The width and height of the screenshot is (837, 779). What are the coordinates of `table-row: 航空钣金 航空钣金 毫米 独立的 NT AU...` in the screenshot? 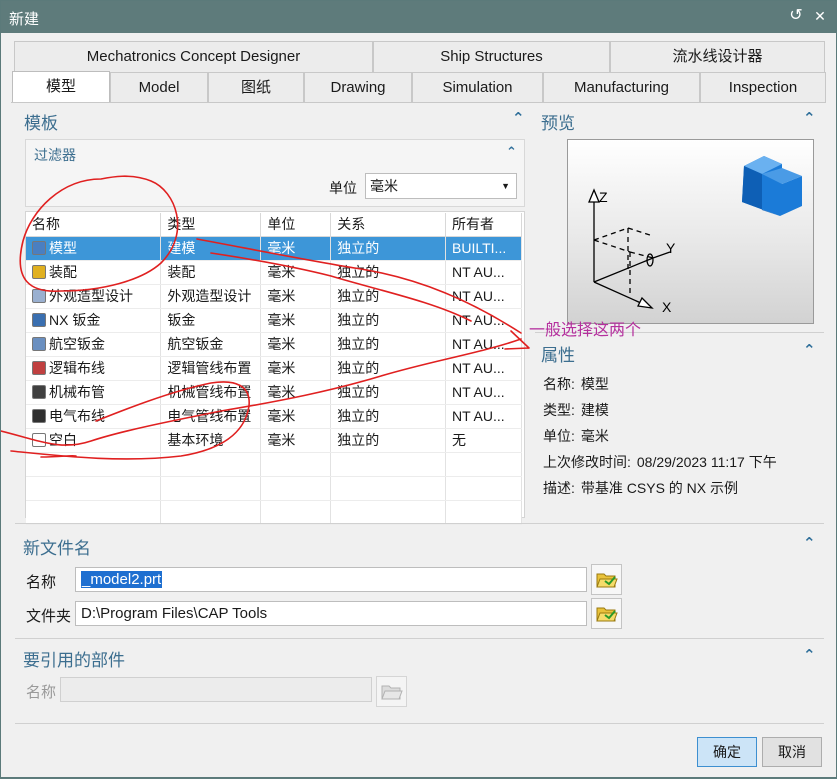 It's located at (274, 344).